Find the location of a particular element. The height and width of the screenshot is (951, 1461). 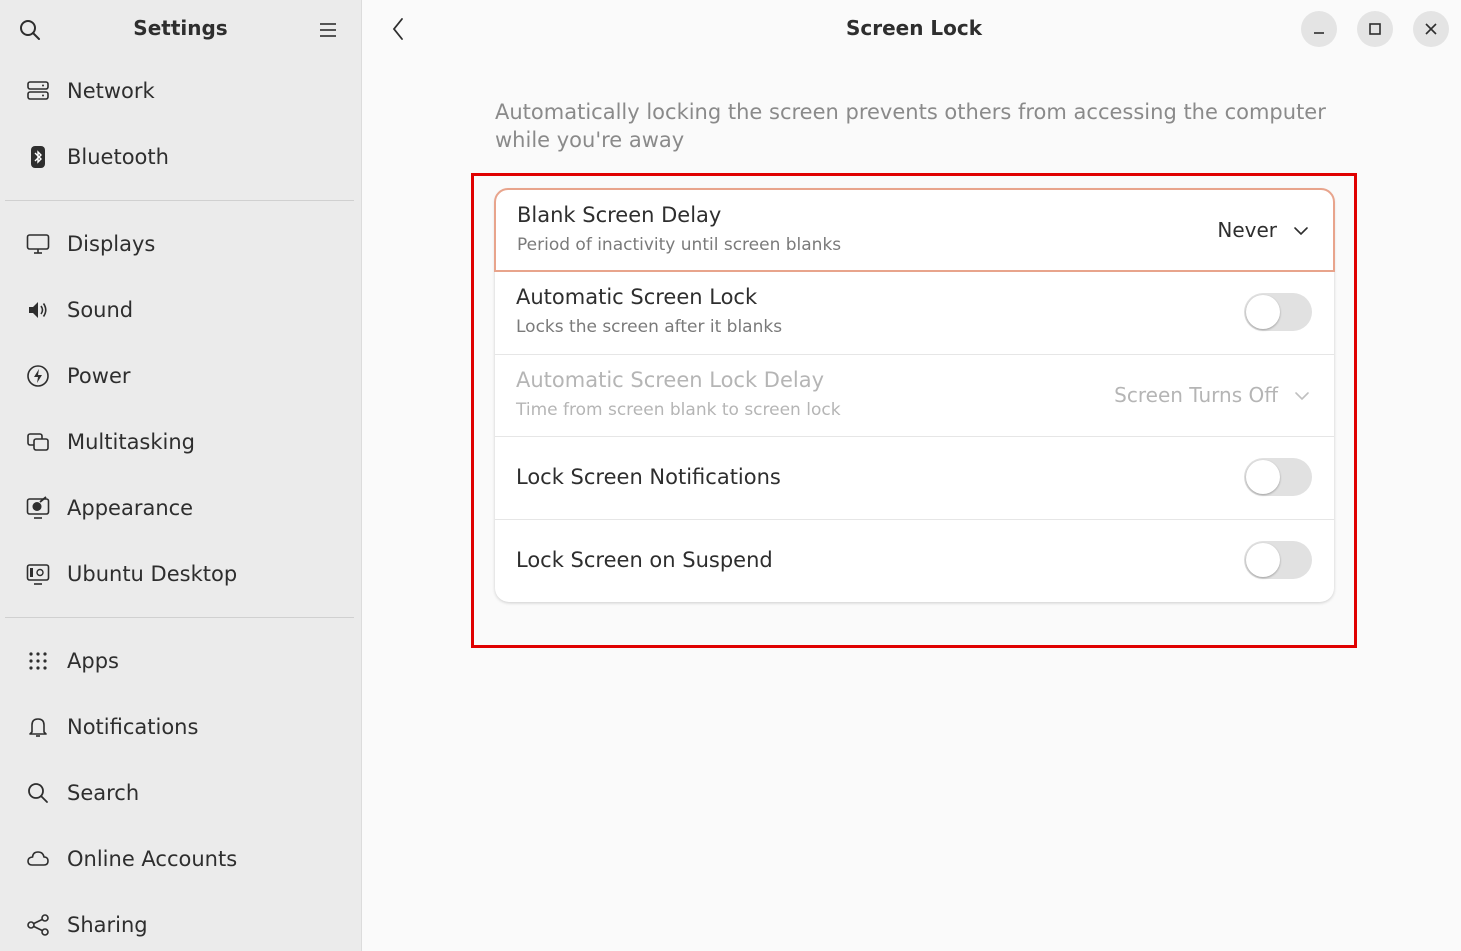

maximize-button is located at coordinates (1375, 29).